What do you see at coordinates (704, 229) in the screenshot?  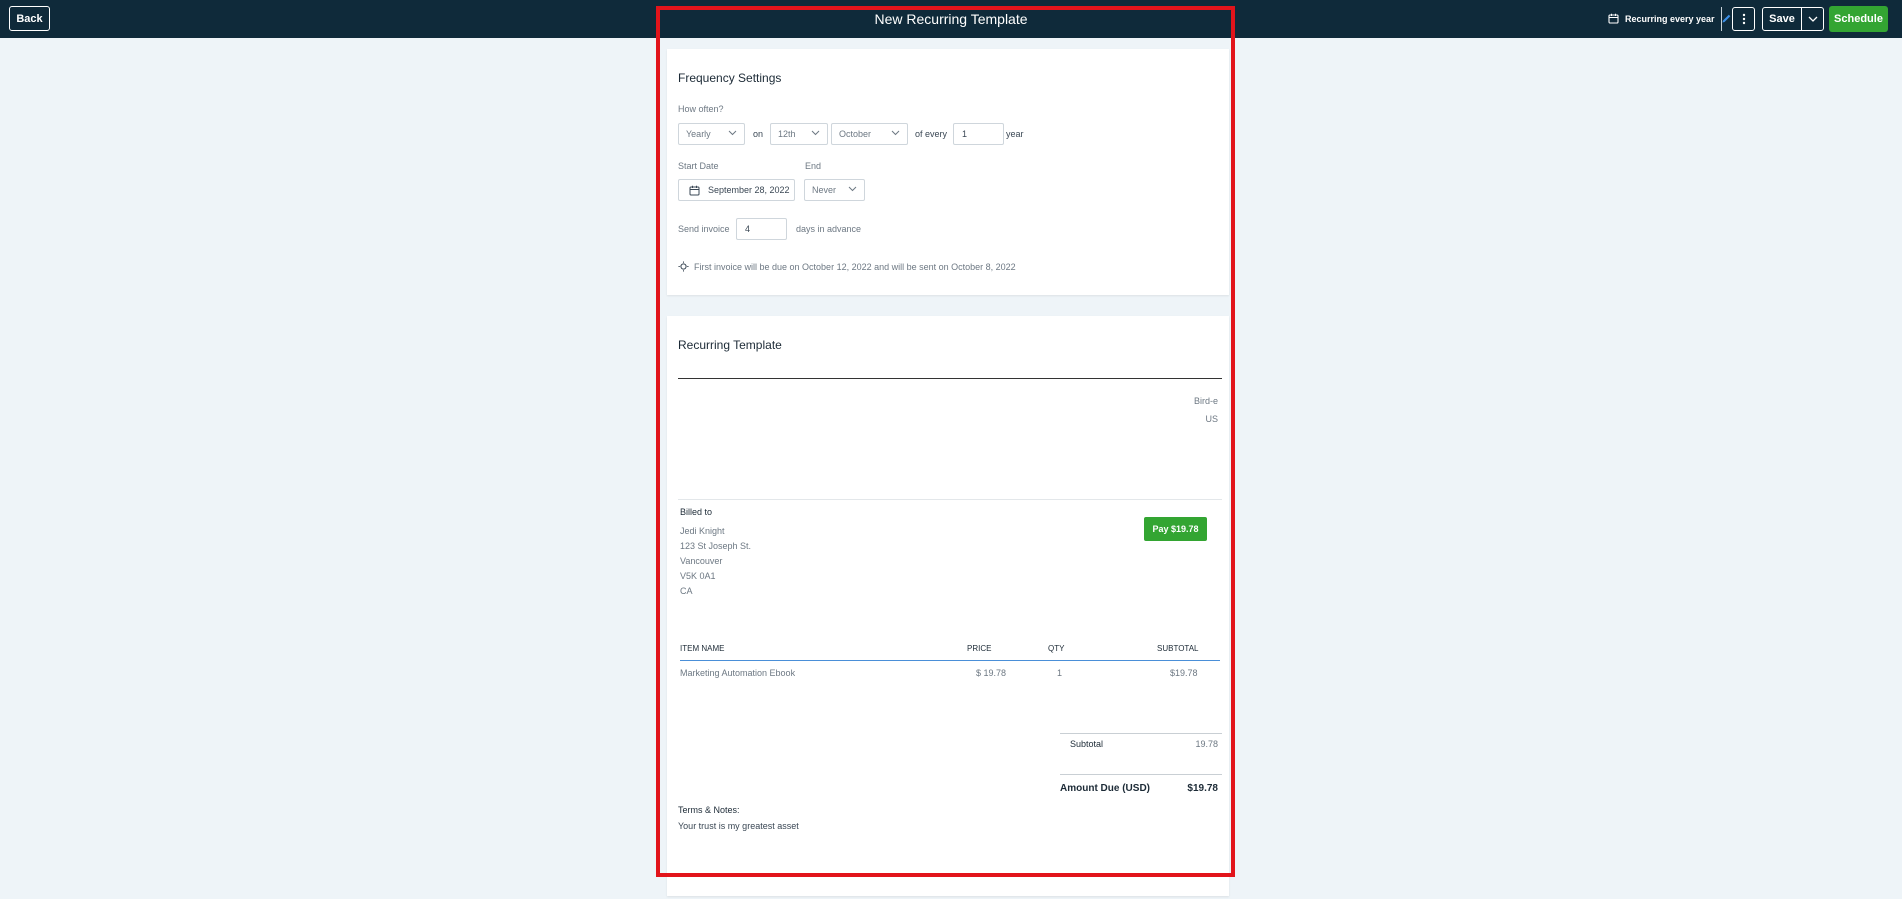 I see `send-invoice-label: Send invoice` at bounding box center [704, 229].